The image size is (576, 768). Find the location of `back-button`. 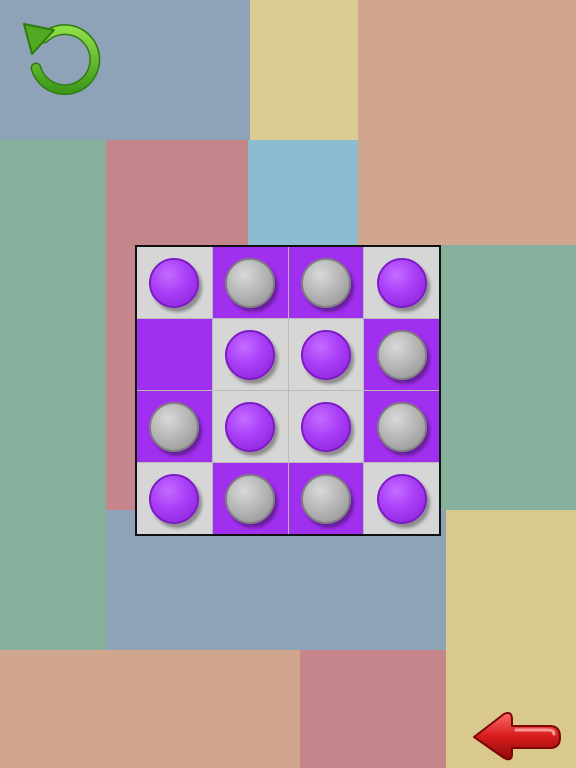

back-button is located at coordinates (516, 736).